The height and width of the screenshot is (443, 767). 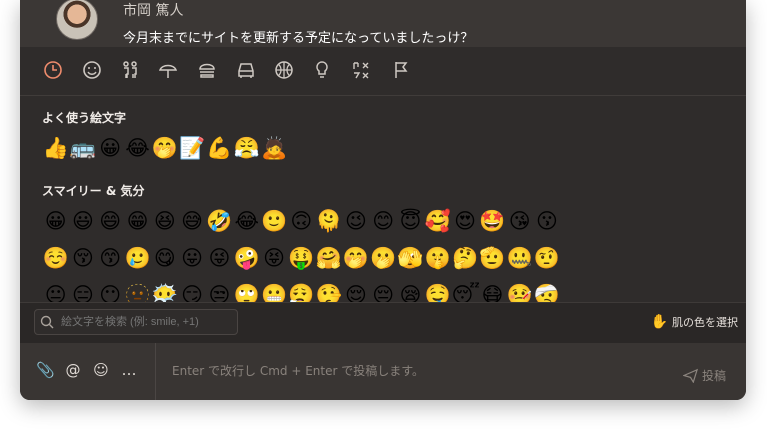 I want to click on flag-icon, so click(x=401, y=71).